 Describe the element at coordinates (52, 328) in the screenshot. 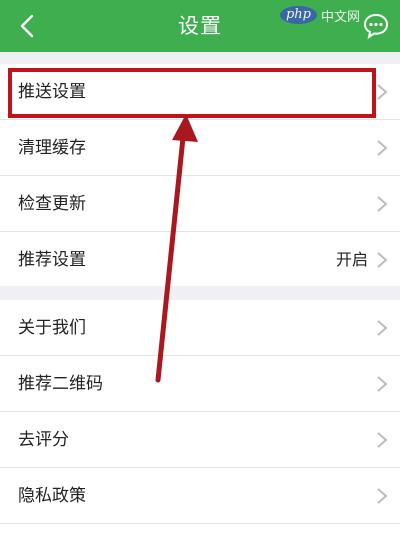

I see `row-label: 关于我们` at that location.